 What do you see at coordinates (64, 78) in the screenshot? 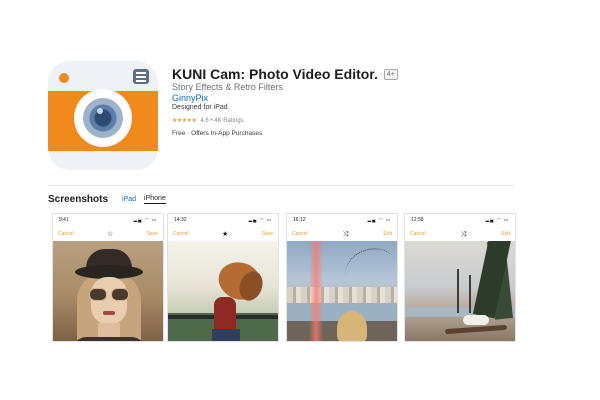
I see `flash-dot-icon` at bounding box center [64, 78].